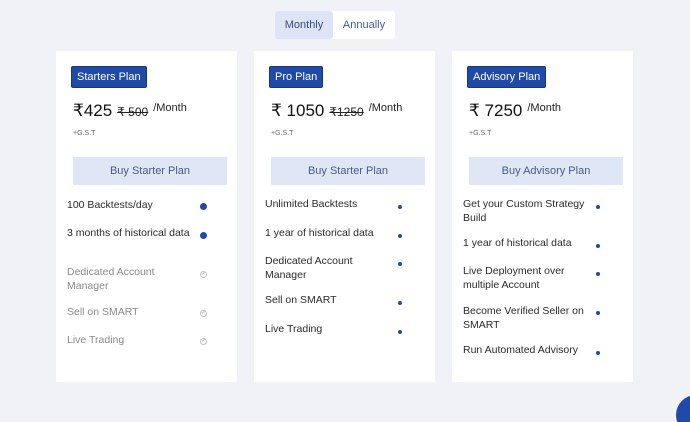 The image size is (690, 422). Describe the element at coordinates (311, 204) in the screenshot. I see `feature-item: Unlimited Backtests` at that location.